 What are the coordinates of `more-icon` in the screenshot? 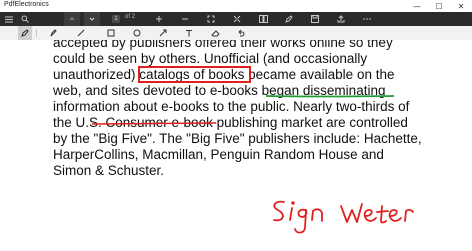 It's located at (367, 19).